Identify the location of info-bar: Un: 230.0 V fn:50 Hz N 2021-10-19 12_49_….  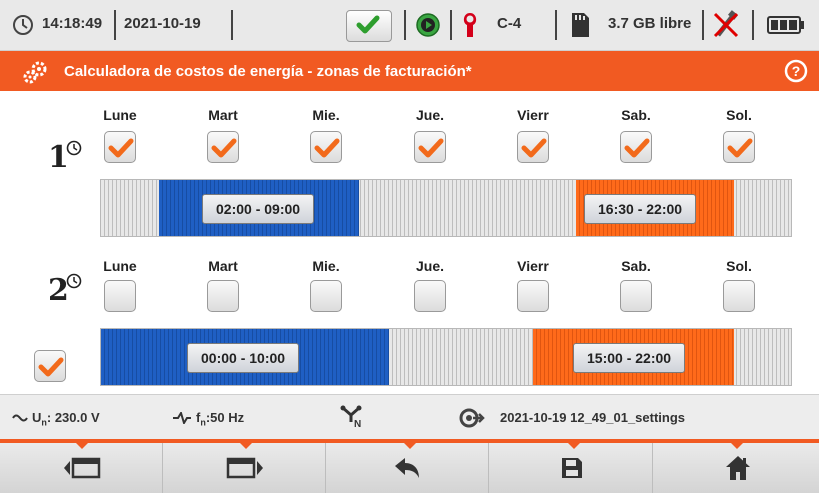
(409, 417).